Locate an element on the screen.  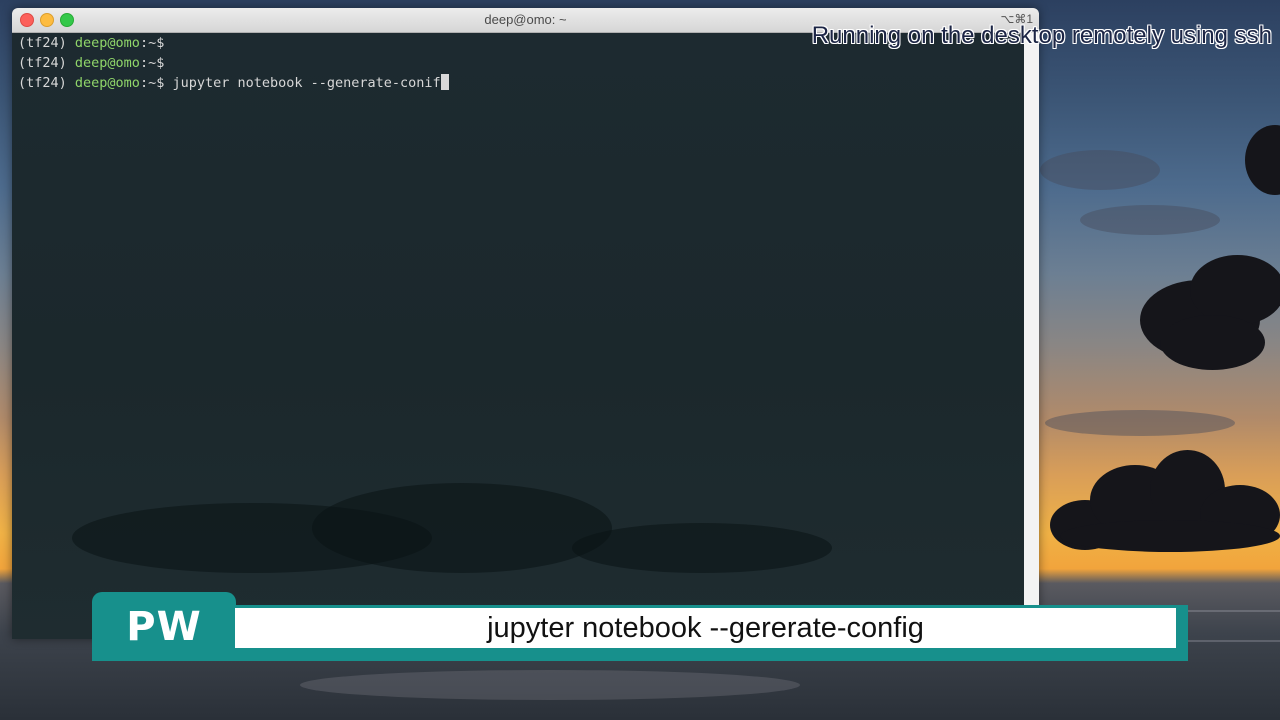
pw-logo-badge: PW is located at coordinates (164, 626).